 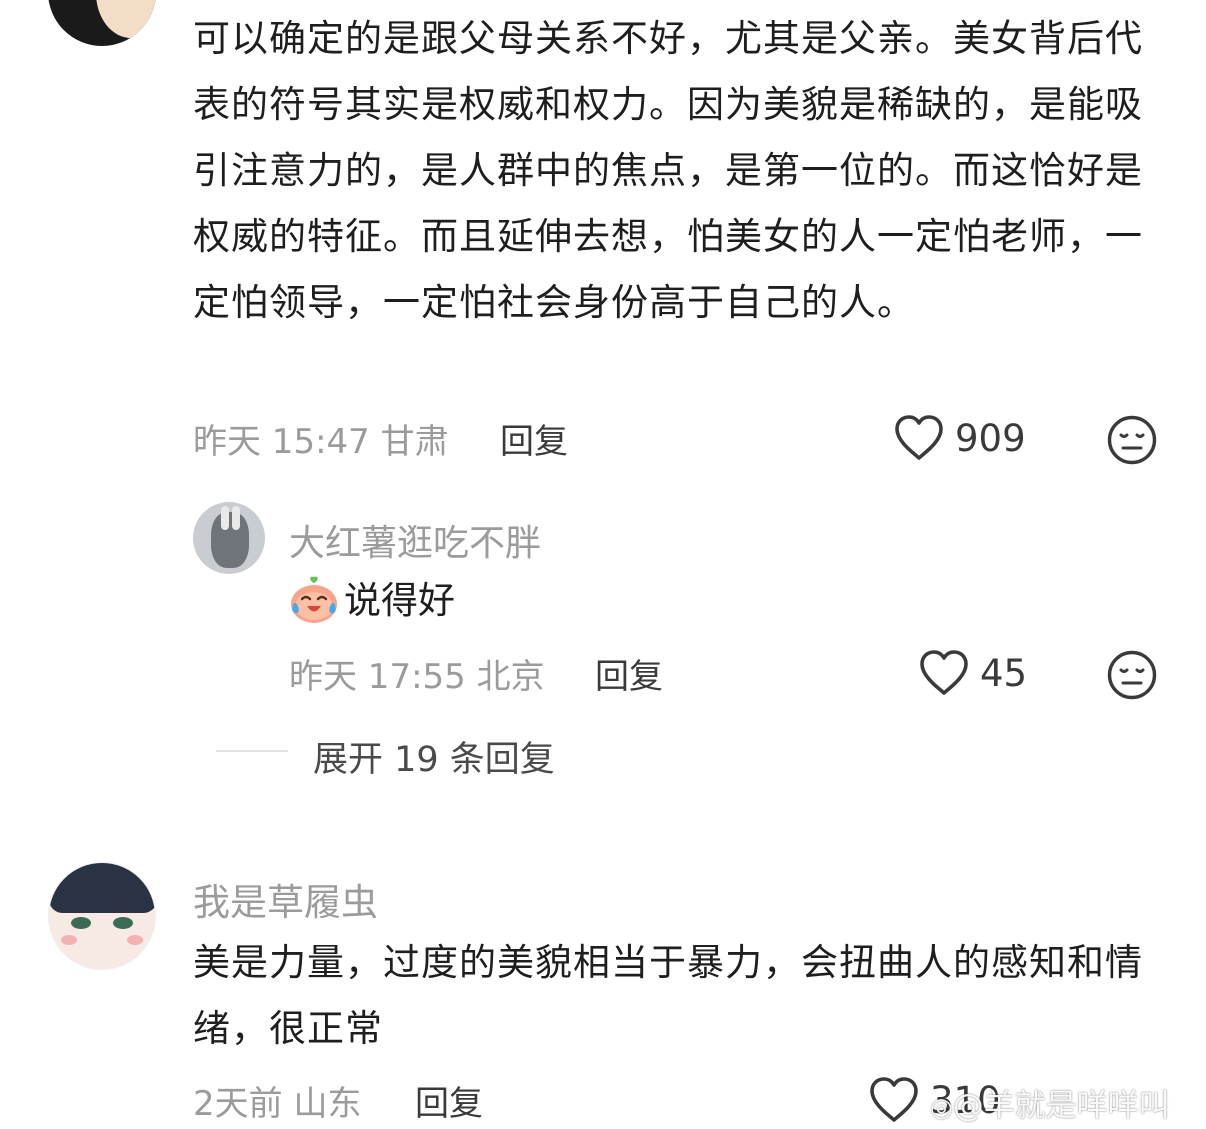 I want to click on like-button: 45, so click(x=972, y=673).